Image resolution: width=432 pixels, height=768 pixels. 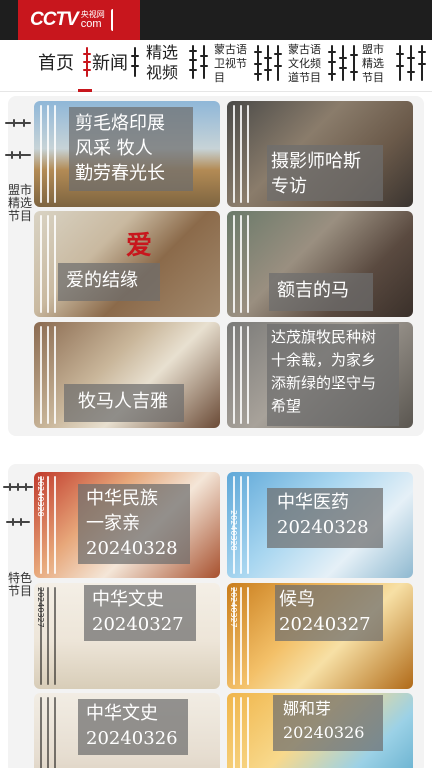 I want to click on video-card: 爱 爱的结缘, so click(x=127, y=264).